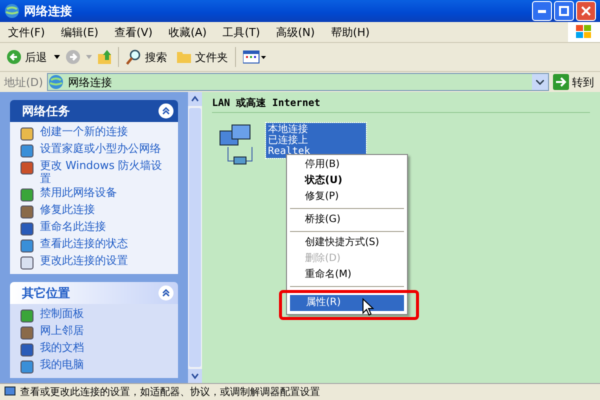  What do you see at coordinates (62, 348) in the screenshot?
I see `task-link: 我的文档` at bounding box center [62, 348].